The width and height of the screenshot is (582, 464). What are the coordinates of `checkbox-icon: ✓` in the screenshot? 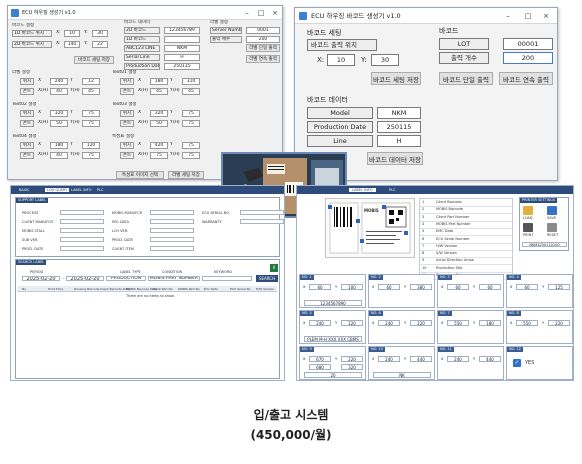 It's located at (517, 363).